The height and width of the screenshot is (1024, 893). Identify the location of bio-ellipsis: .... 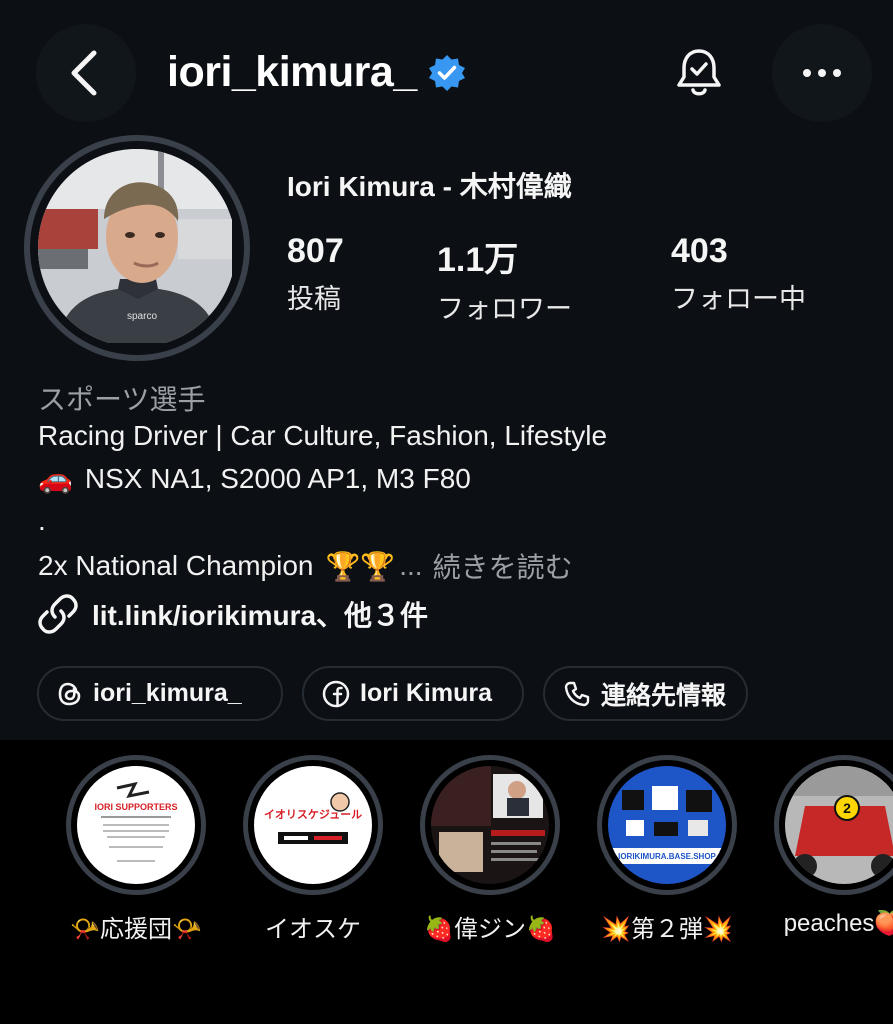
(411, 565).